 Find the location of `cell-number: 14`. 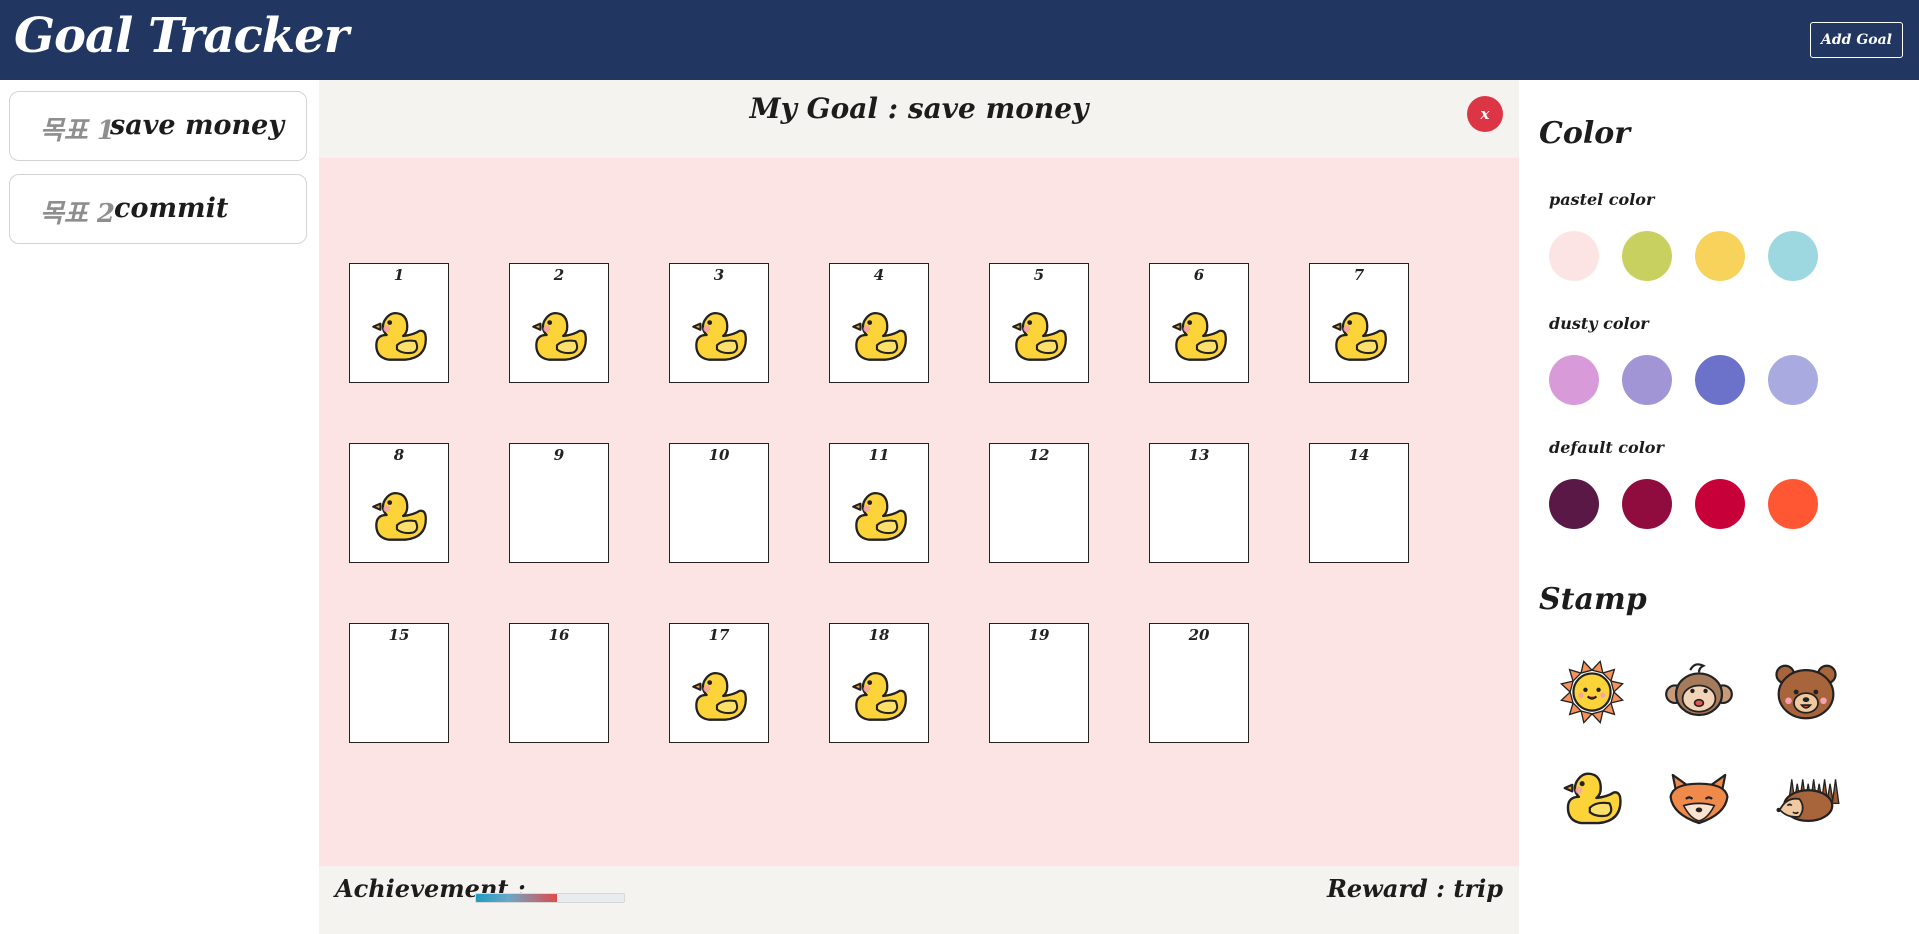

cell-number: 14 is located at coordinates (1359, 455).